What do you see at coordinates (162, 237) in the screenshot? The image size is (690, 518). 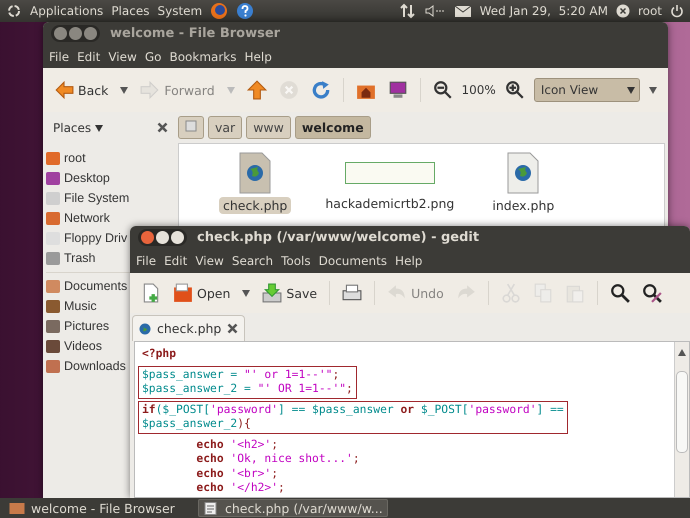 I see `window-controls` at bounding box center [162, 237].